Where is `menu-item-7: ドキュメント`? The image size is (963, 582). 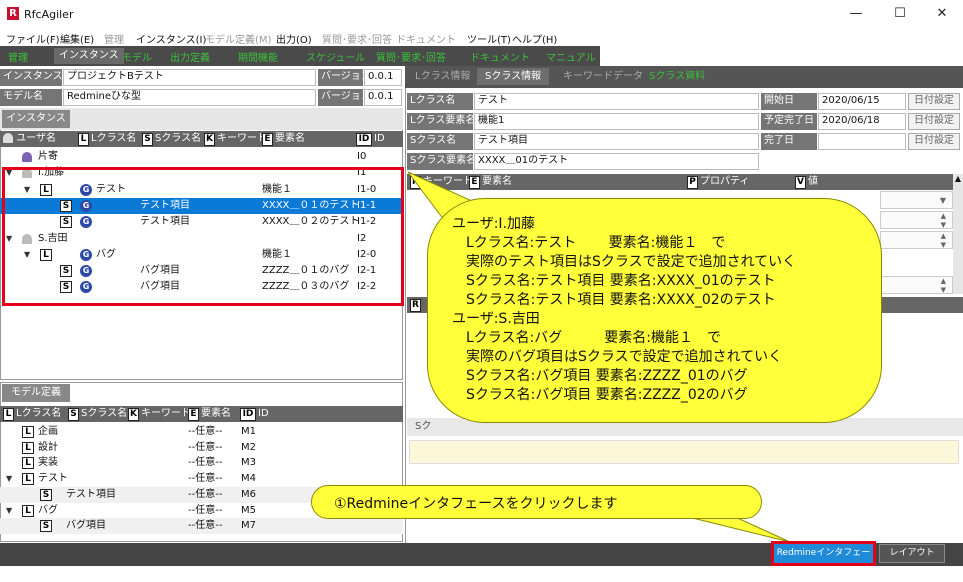
menu-item-7: ドキュメント is located at coordinates (426, 38).